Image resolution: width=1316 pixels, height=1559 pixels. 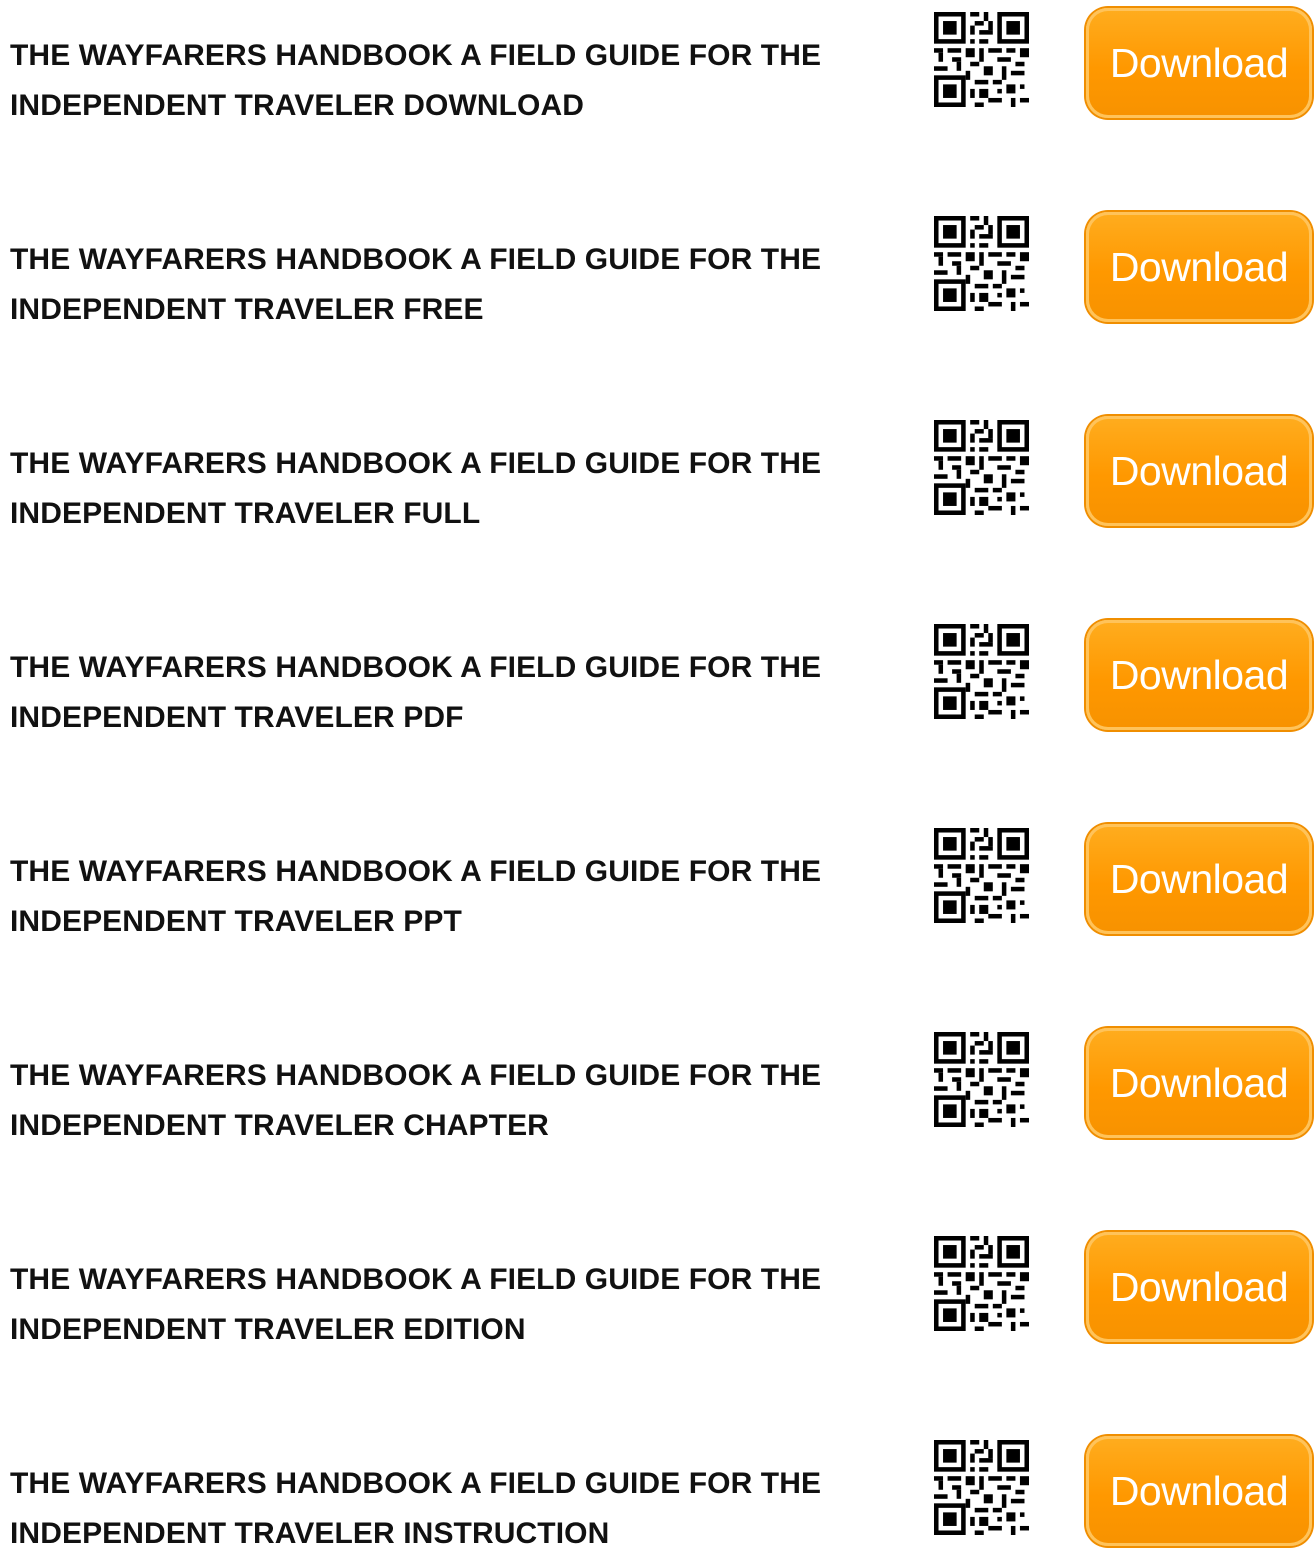 I want to click on item-title-line2: INDEPENDENT TRAVELER FULL, so click(x=245, y=513).